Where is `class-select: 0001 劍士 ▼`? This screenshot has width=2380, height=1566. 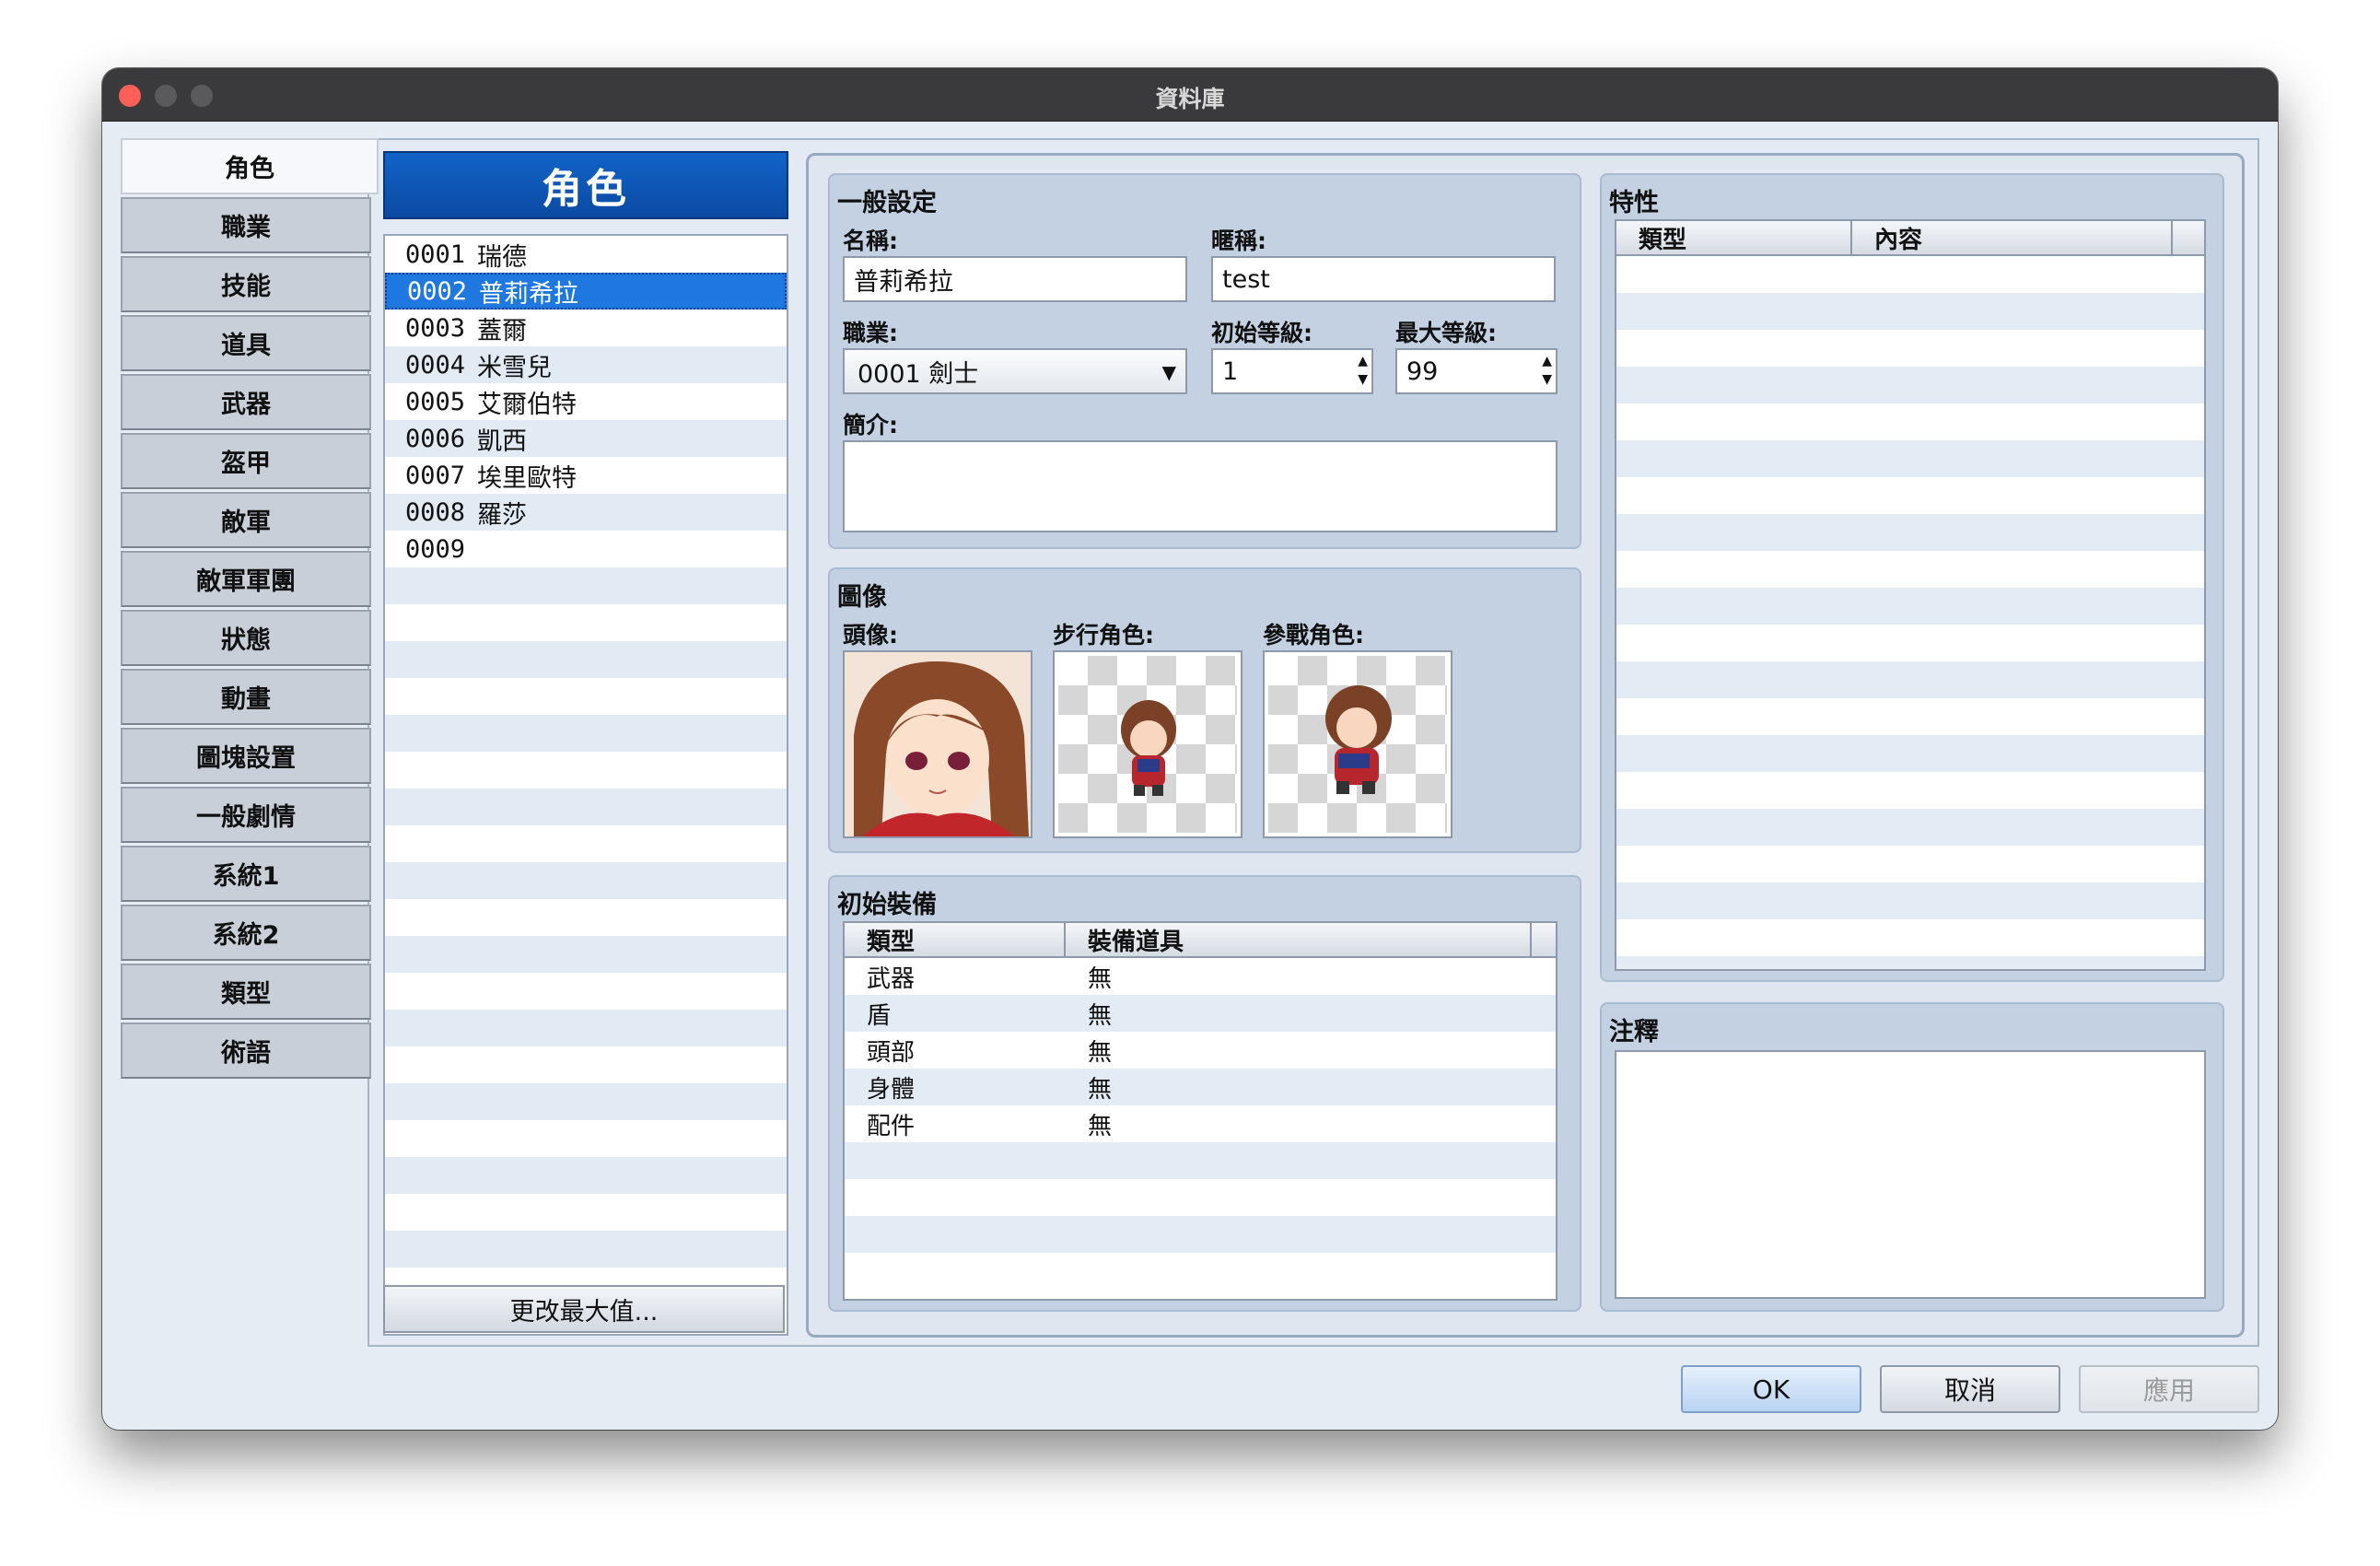
class-select: 0001 劍士 ▼ is located at coordinates (1015, 371).